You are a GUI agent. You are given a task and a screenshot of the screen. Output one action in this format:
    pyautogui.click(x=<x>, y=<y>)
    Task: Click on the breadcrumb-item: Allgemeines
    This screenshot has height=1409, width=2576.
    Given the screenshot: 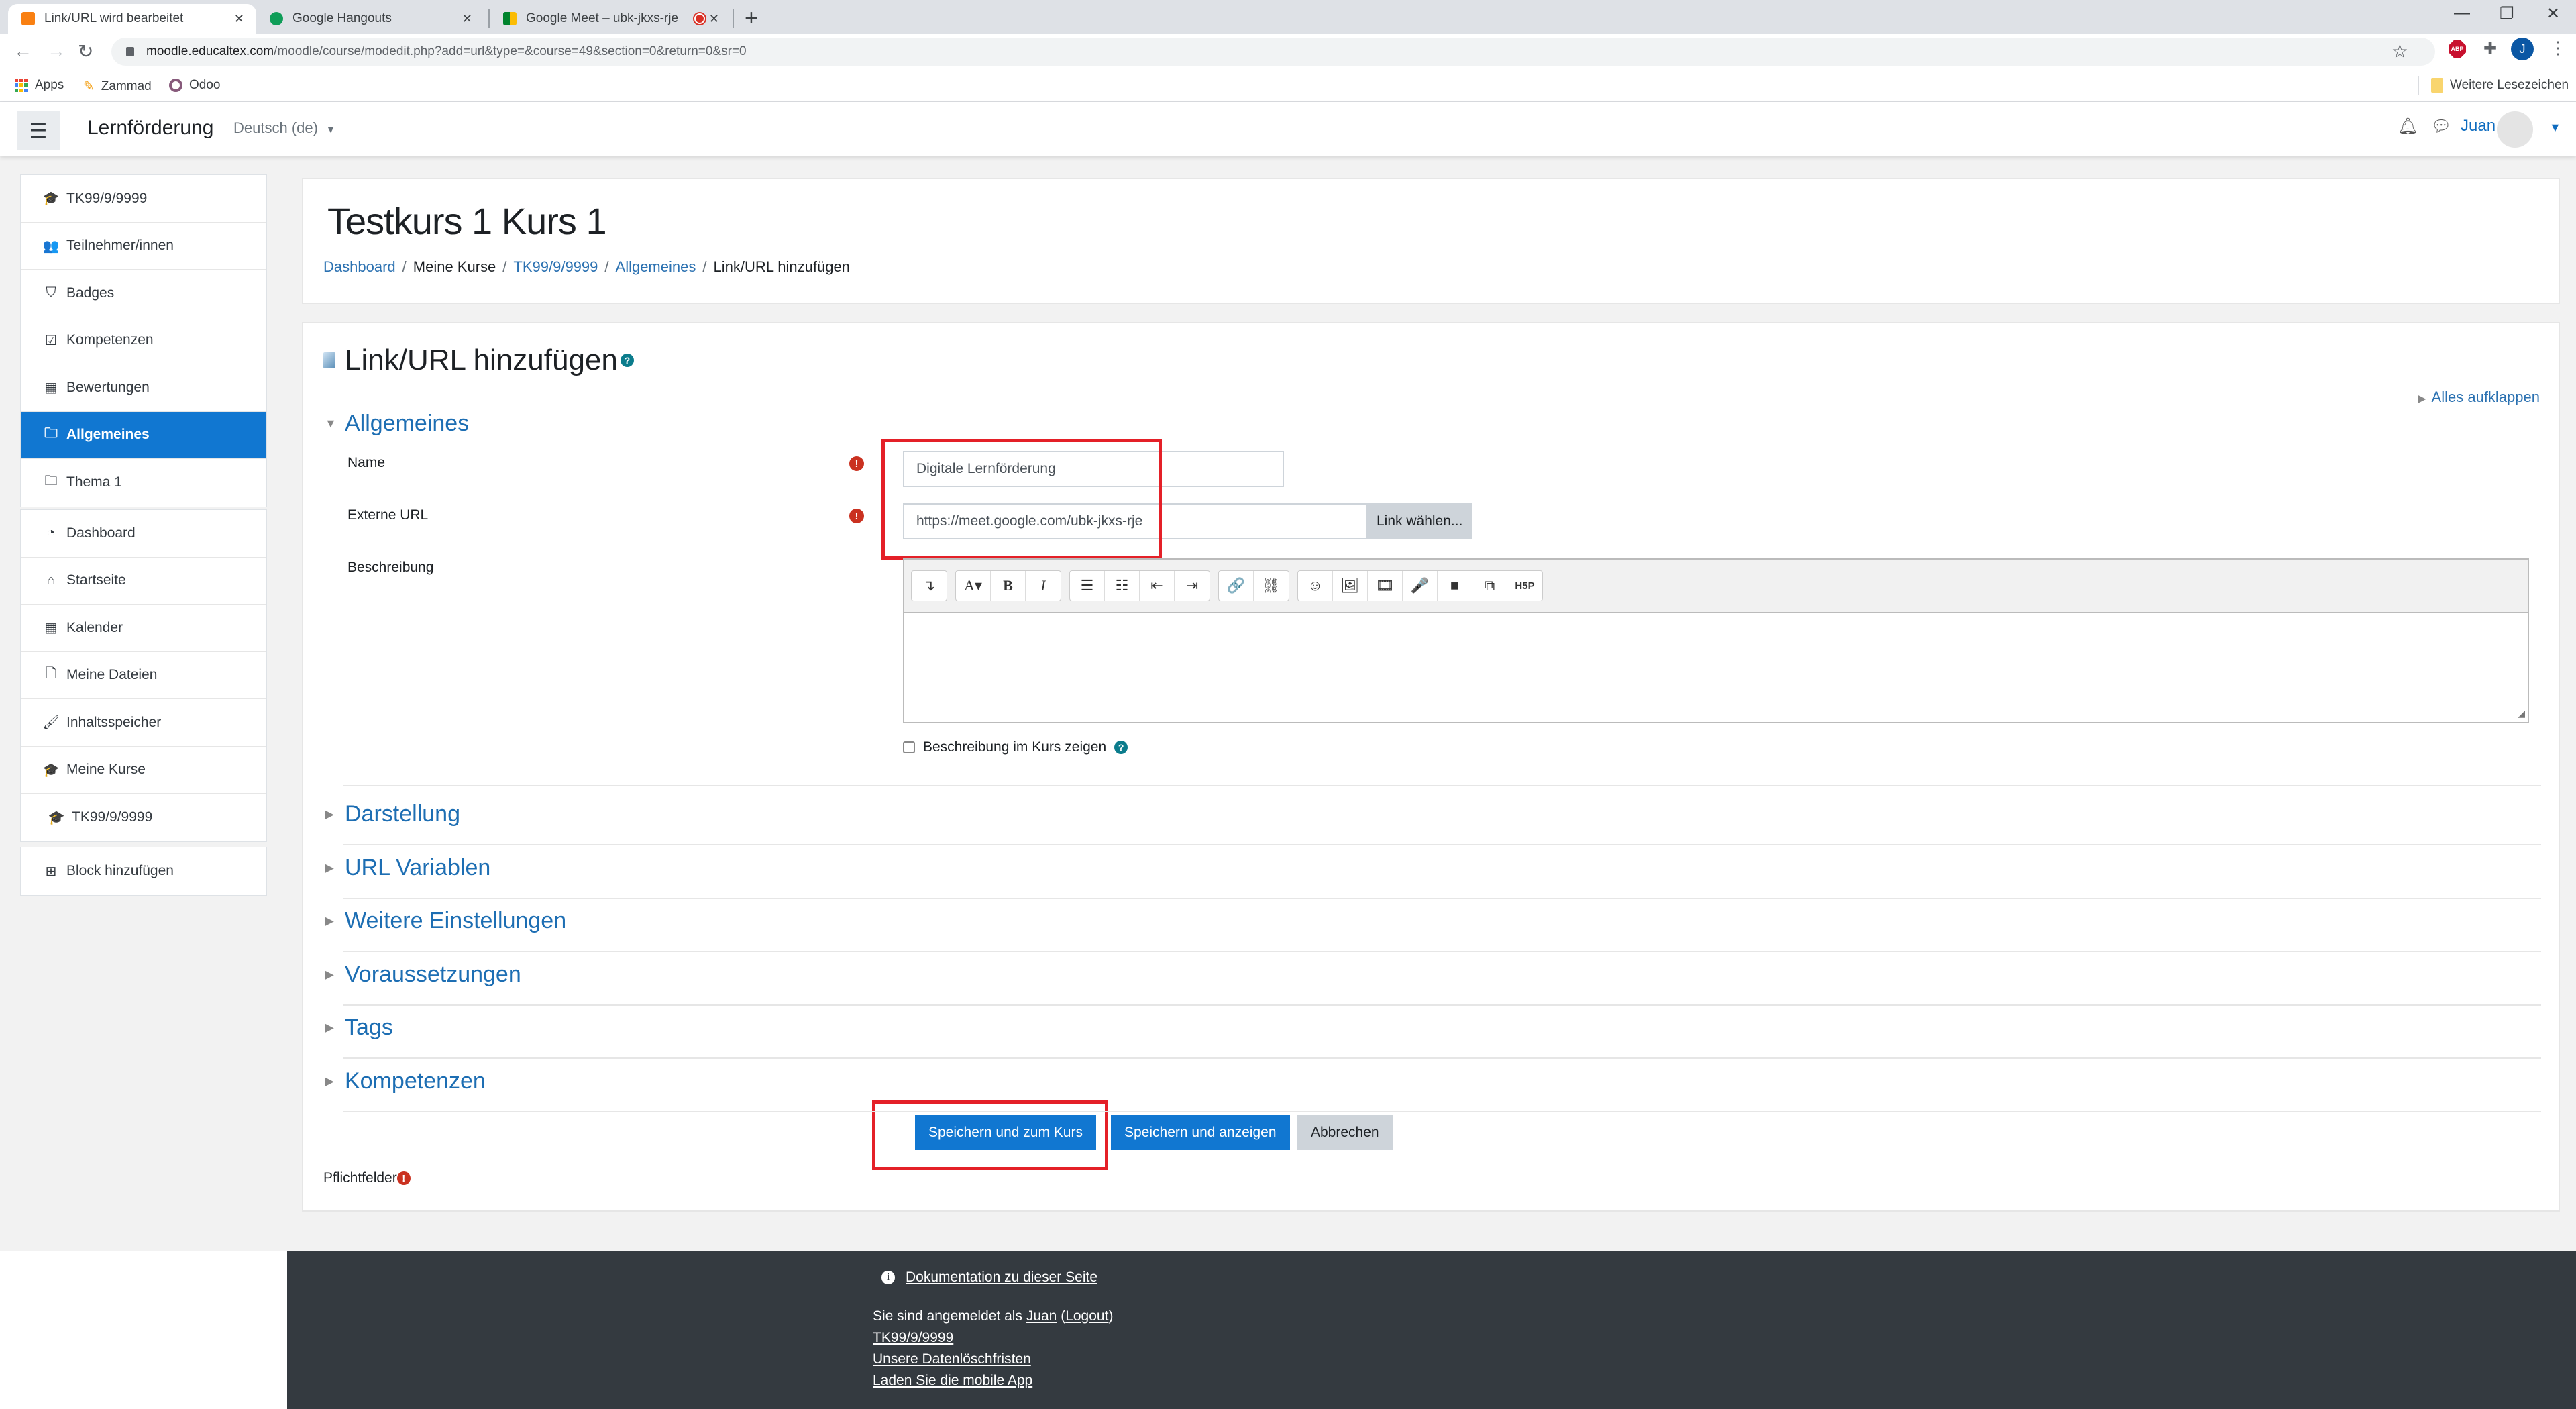 What is the action you would take?
    pyautogui.click(x=656, y=267)
    